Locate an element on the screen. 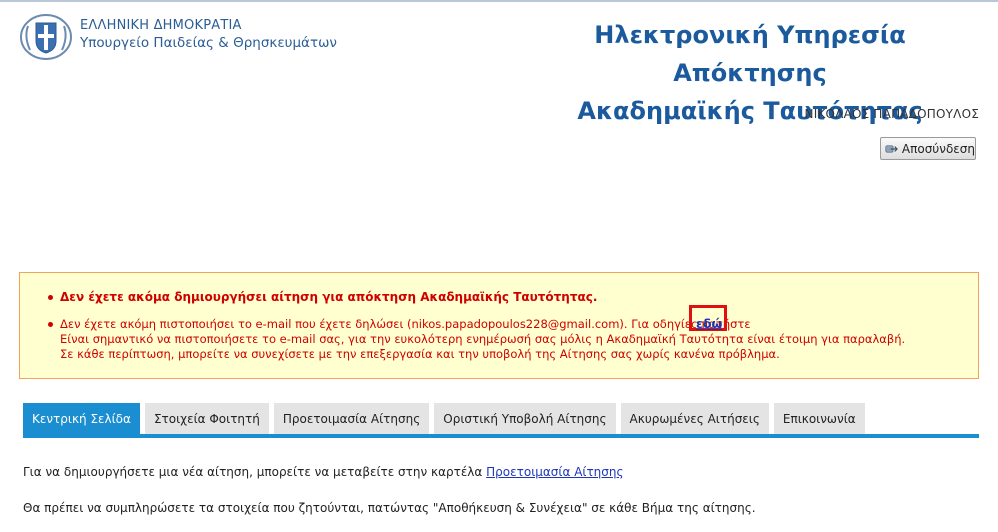 The width and height of the screenshot is (998, 532). logout-icon is located at coordinates (891, 148).